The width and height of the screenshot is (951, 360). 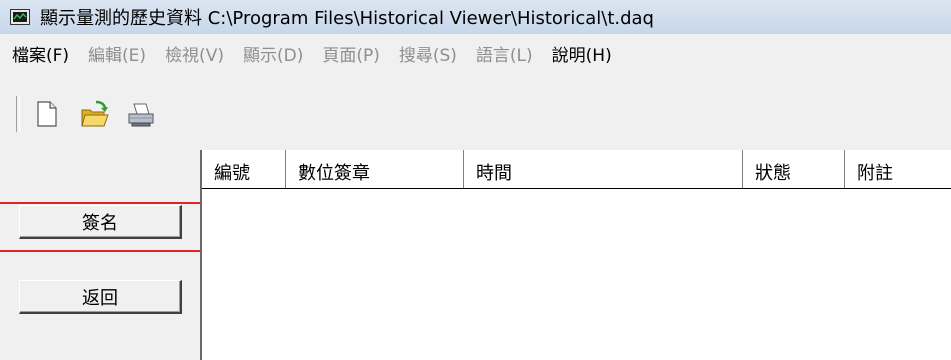 What do you see at coordinates (576, 188) in the screenshot?
I see `header-divider` at bounding box center [576, 188].